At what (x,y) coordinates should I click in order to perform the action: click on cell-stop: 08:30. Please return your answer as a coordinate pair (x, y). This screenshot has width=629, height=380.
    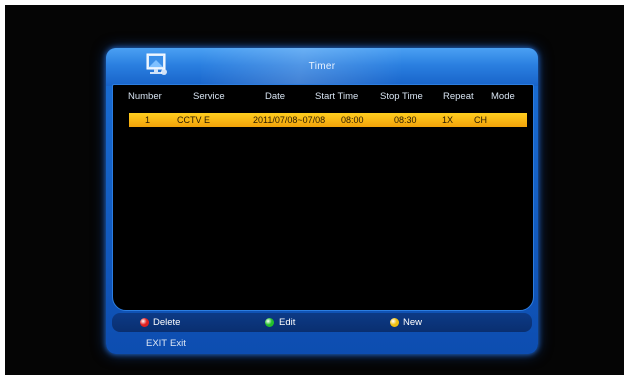
    Looking at the image, I should click on (405, 120).